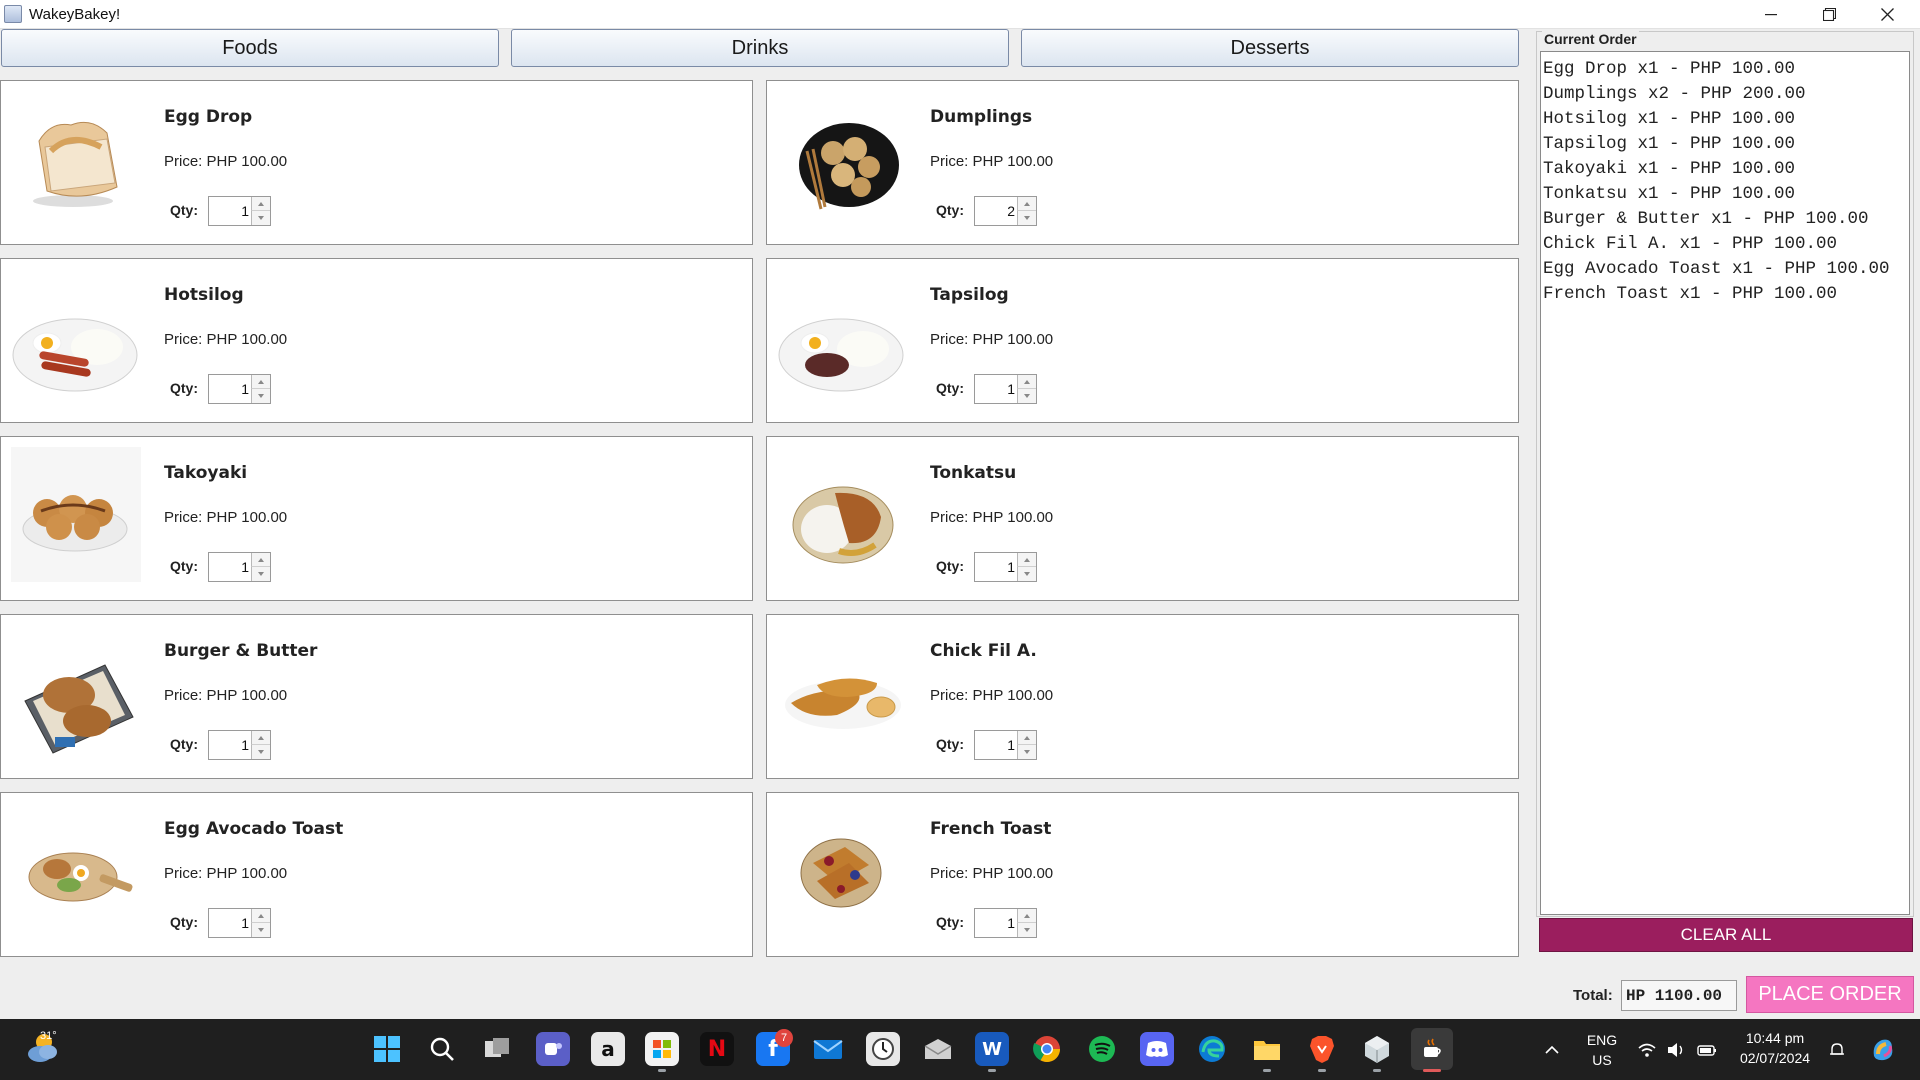 This screenshot has width=1920, height=1080. I want to click on minimize-icon, so click(1771, 14).